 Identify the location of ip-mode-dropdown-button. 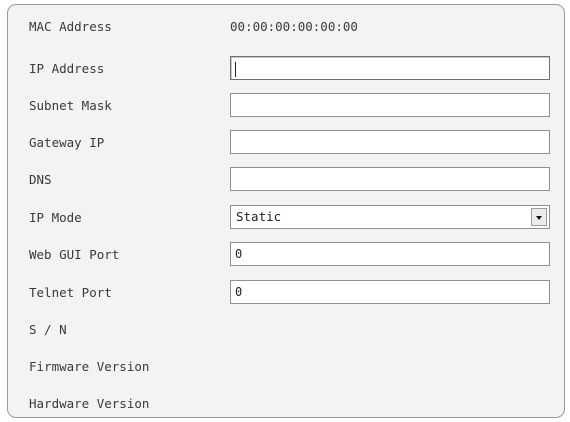
(539, 217).